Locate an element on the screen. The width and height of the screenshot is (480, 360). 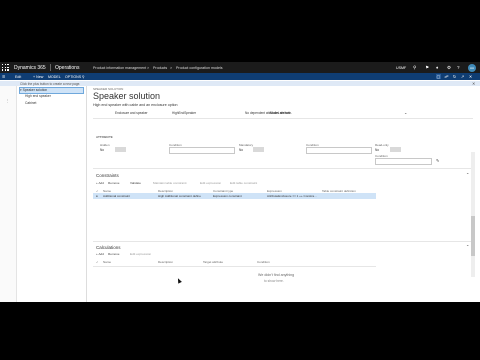
tab-model: MODEL is located at coordinates (54, 77).